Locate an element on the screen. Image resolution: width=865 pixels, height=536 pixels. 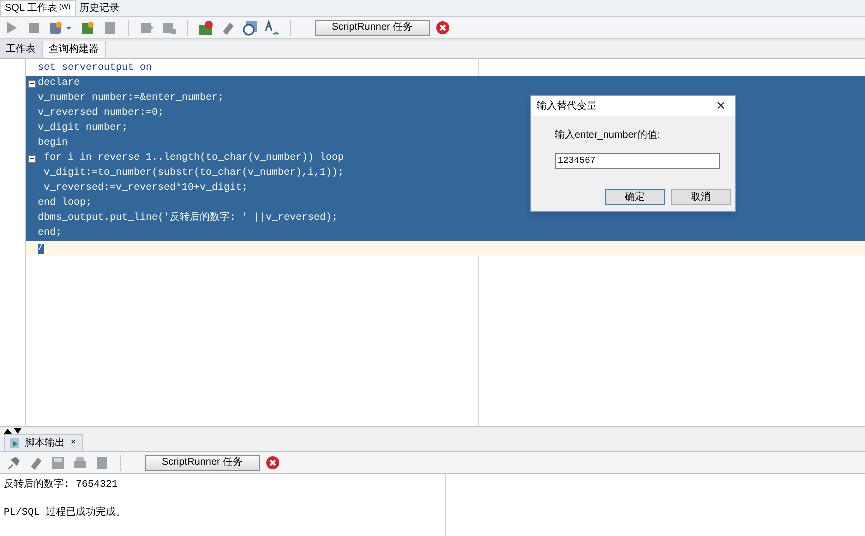
commit-icon is located at coordinates (88, 28).